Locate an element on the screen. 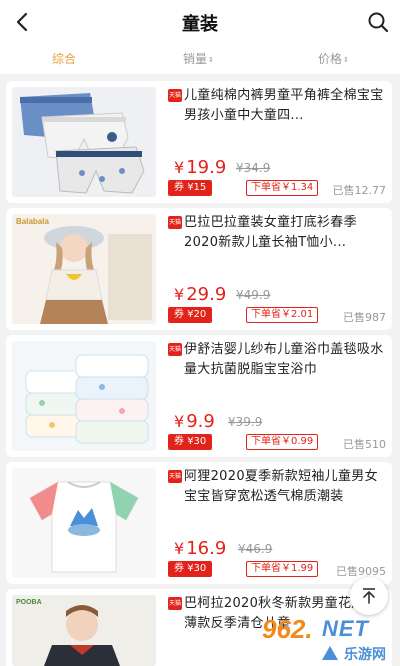 The image size is (400, 666). sort-tab-label: 综合 is located at coordinates (64, 59).